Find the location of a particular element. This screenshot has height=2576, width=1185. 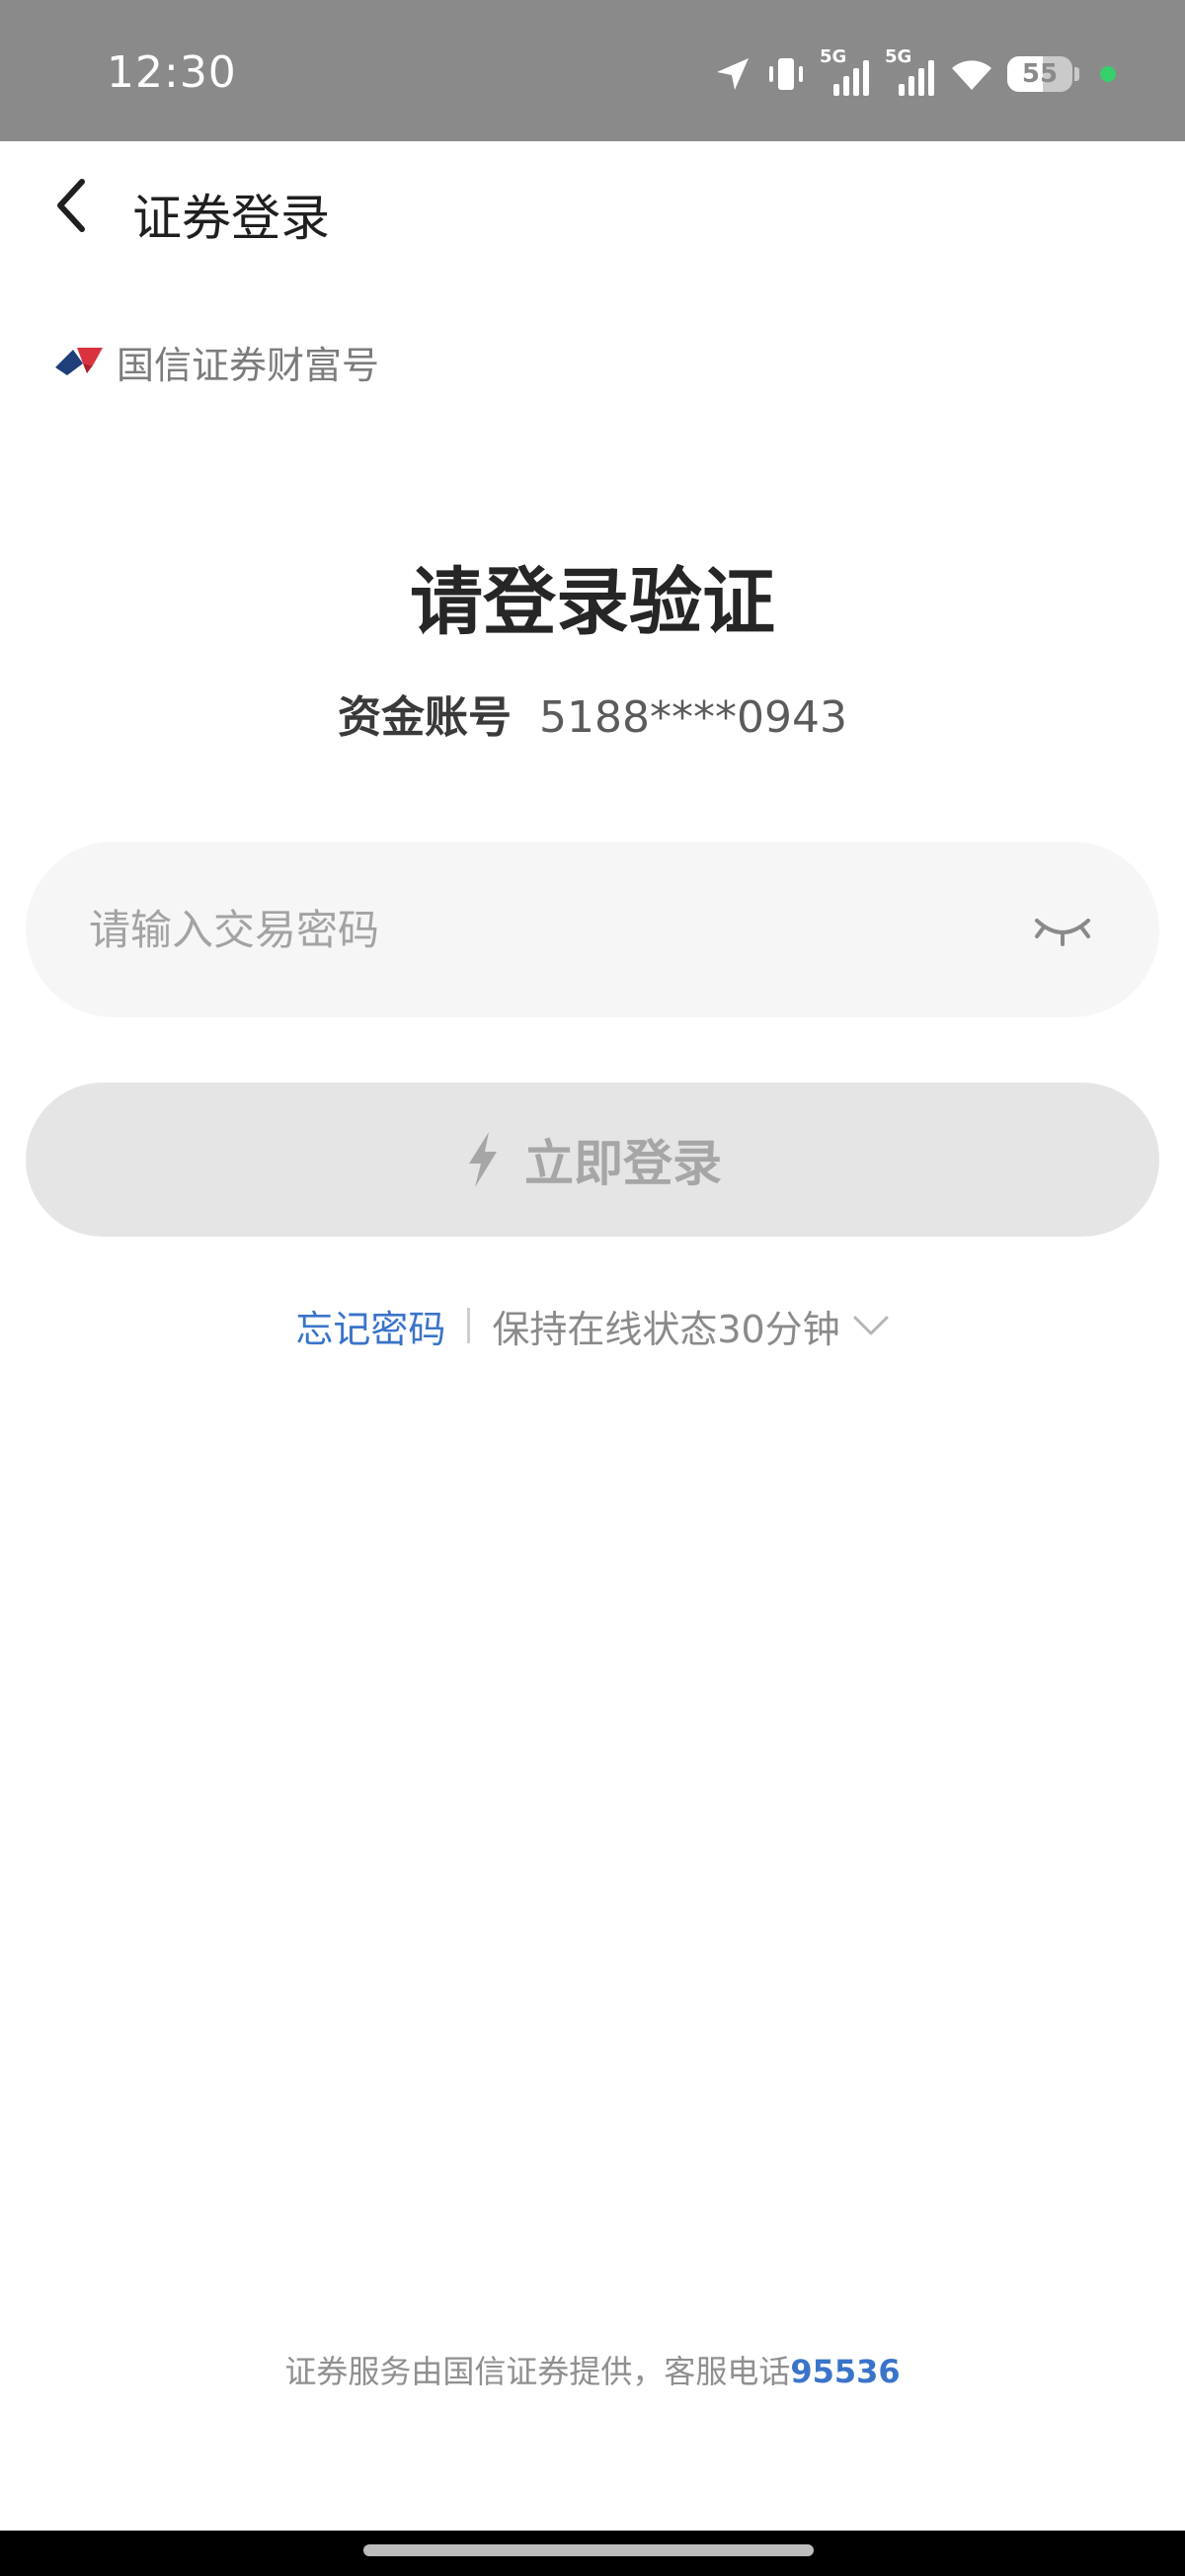

eye-closed-icon is located at coordinates (1063, 929).